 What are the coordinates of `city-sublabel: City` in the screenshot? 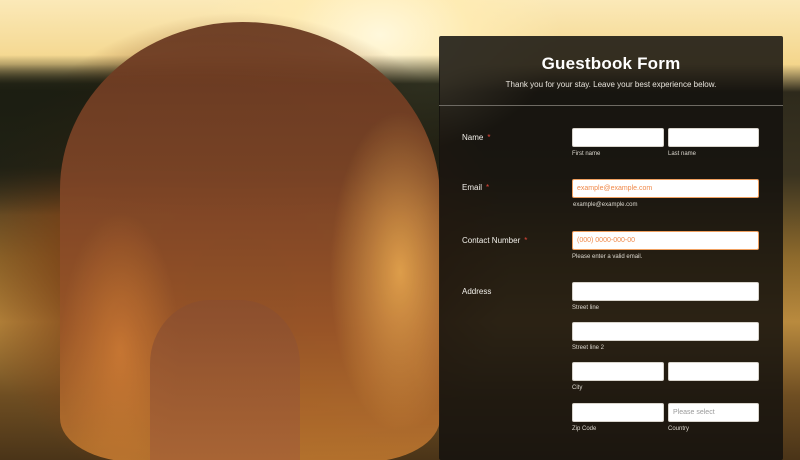 It's located at (577, 388).